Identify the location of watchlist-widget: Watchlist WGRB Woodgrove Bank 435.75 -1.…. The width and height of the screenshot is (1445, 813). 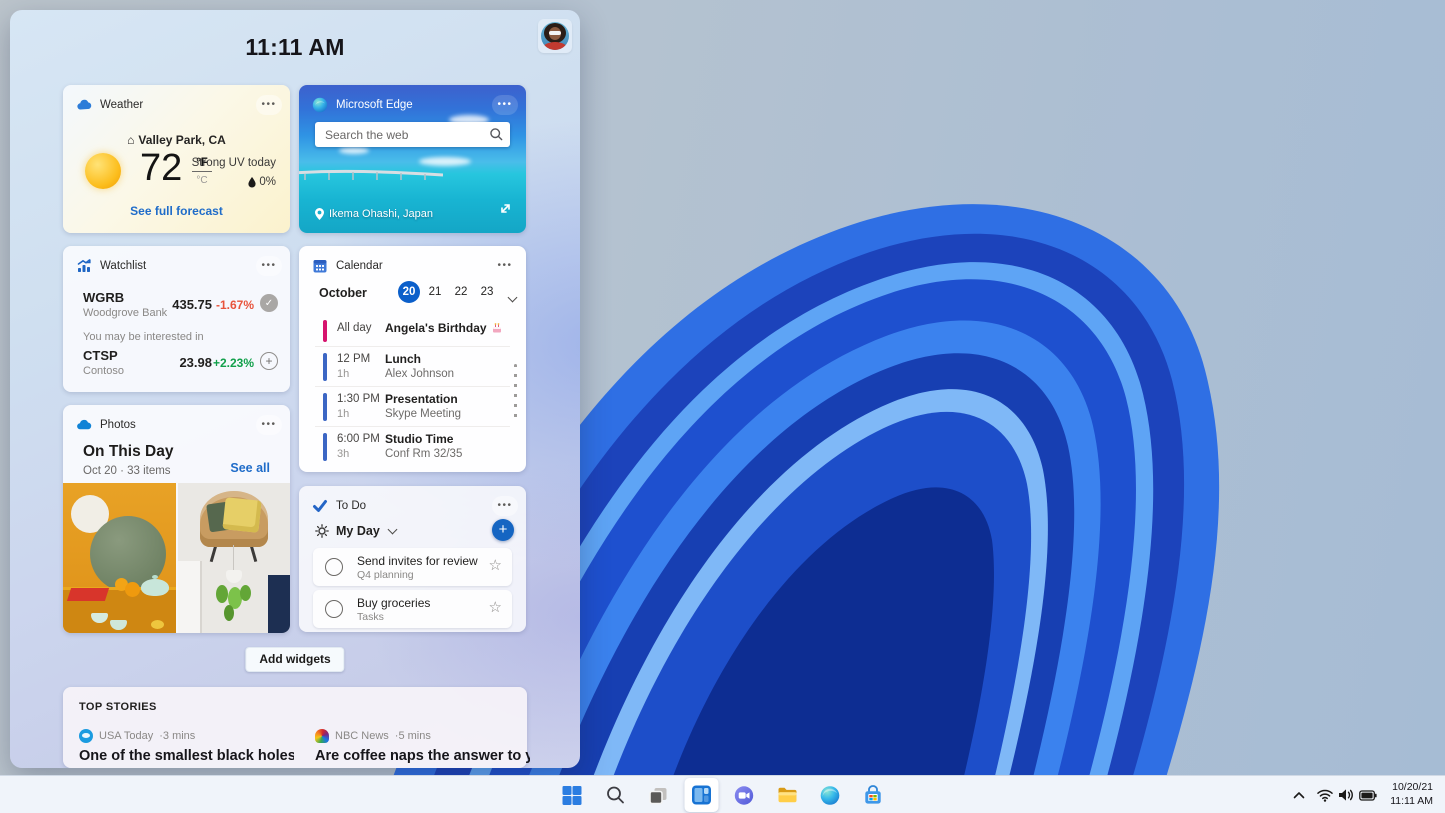
(176, 319).